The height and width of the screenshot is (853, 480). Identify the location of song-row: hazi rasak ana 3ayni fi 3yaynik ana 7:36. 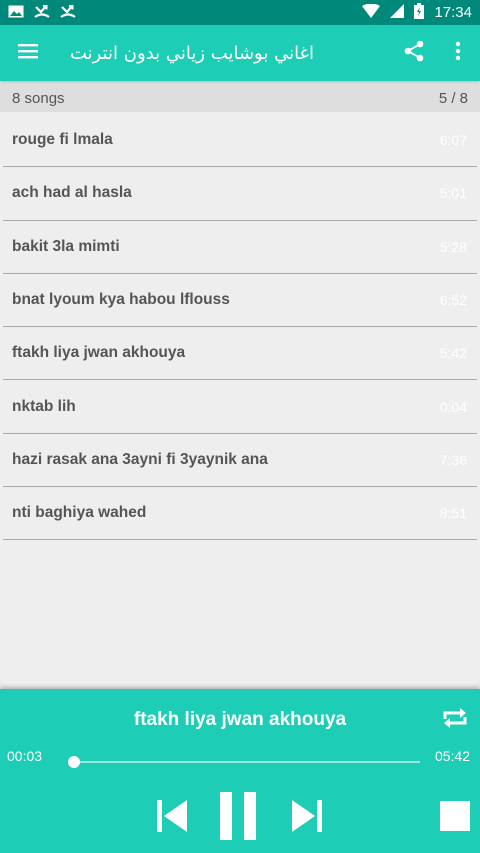
(240, 461).